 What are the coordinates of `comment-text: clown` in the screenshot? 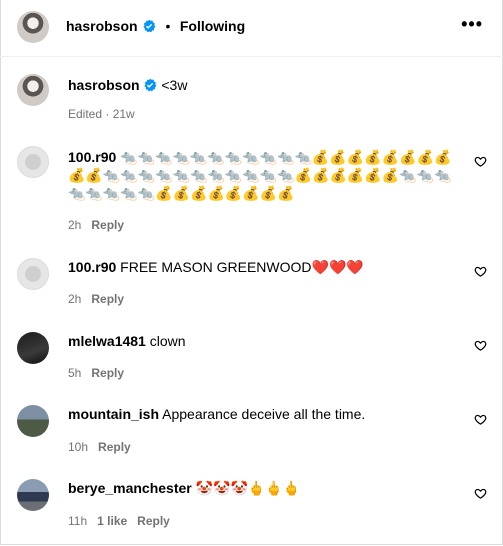 It's located at (167, 341).